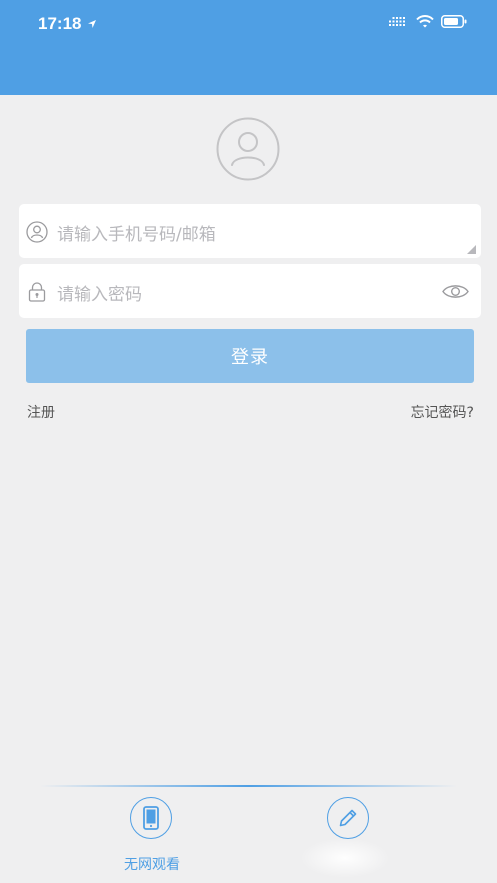 Image resolution: width=497 pixels, height=883 pixels. I want to click on forgot-password-link: 忘记密码?, so click(442, 412).